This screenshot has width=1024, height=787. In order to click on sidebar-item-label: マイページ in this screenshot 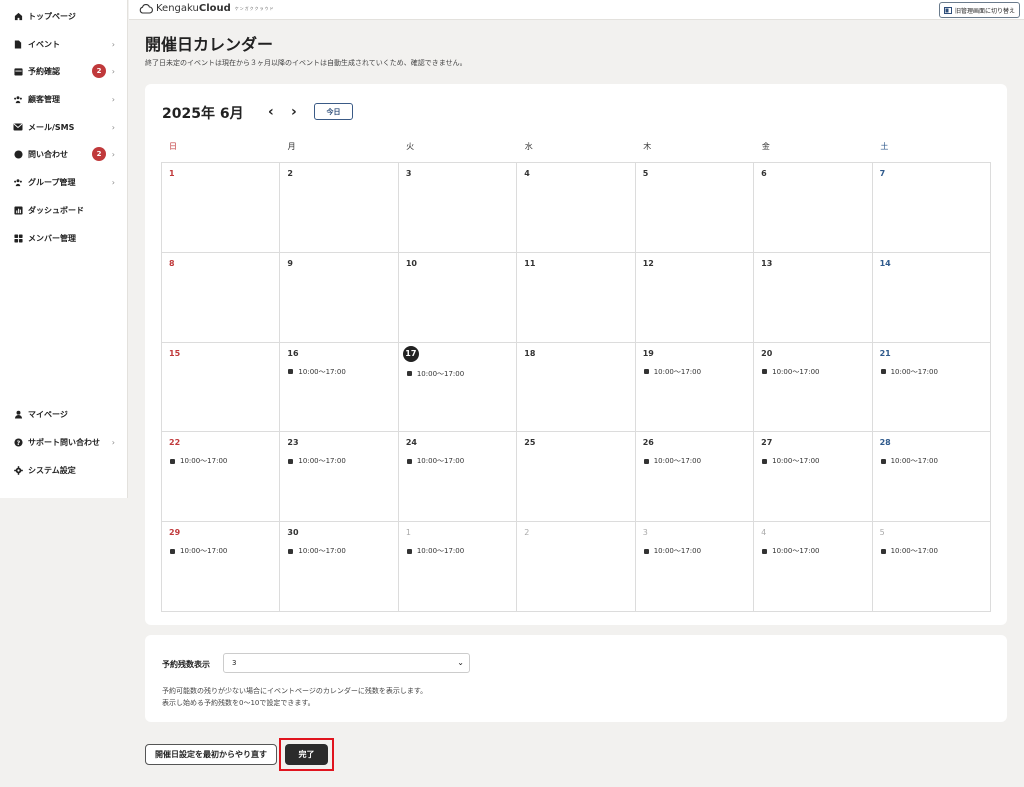, I will do `click(48, 414)`.